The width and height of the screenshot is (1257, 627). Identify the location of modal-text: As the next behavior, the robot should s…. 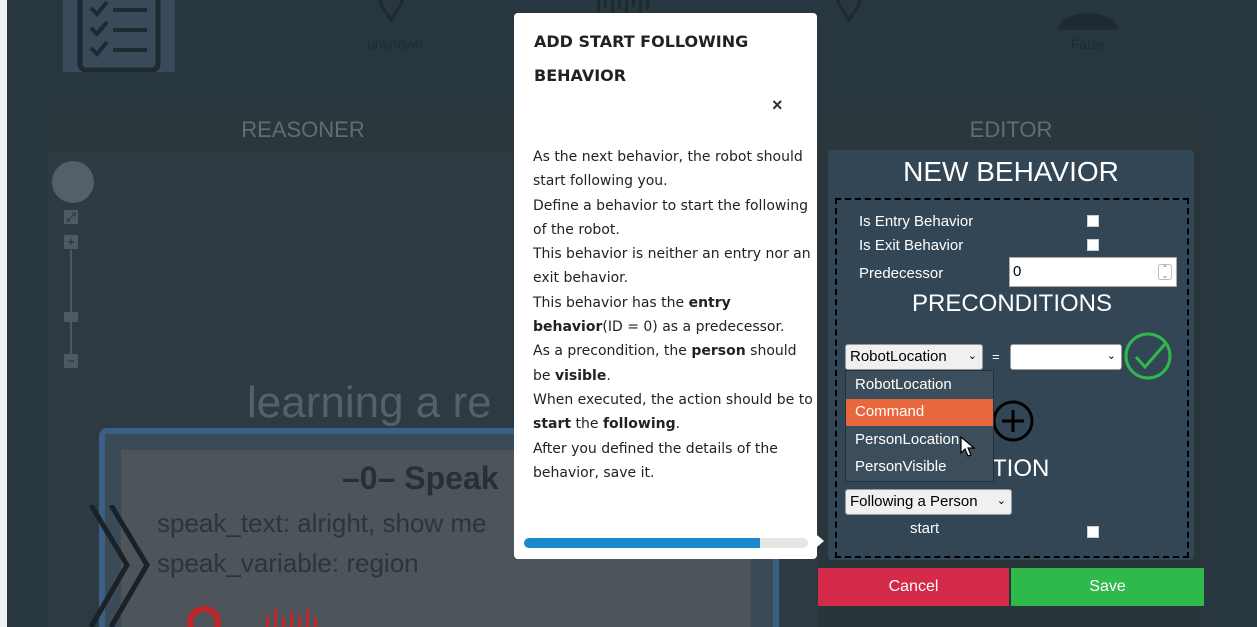
(668, 169).